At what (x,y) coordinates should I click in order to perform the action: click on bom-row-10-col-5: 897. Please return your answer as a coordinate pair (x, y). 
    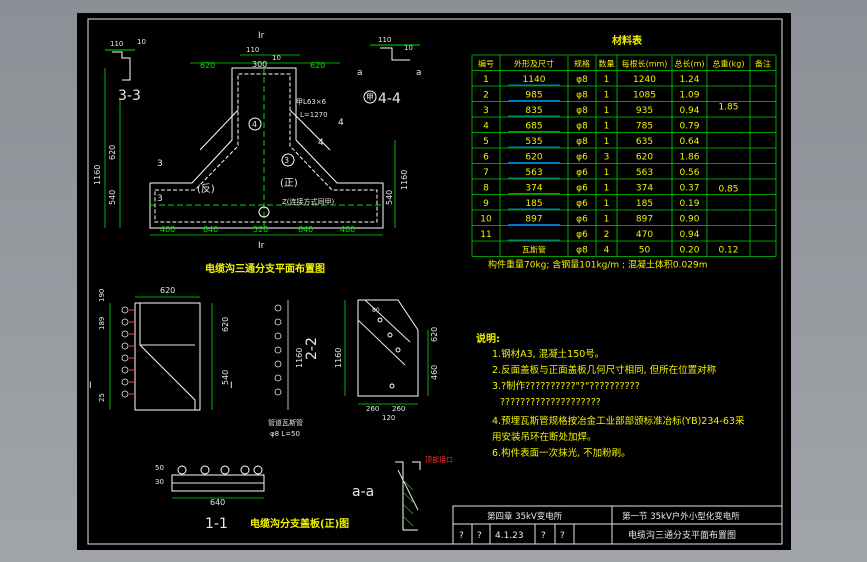
    Looking at the image, I should click on (644, 220).